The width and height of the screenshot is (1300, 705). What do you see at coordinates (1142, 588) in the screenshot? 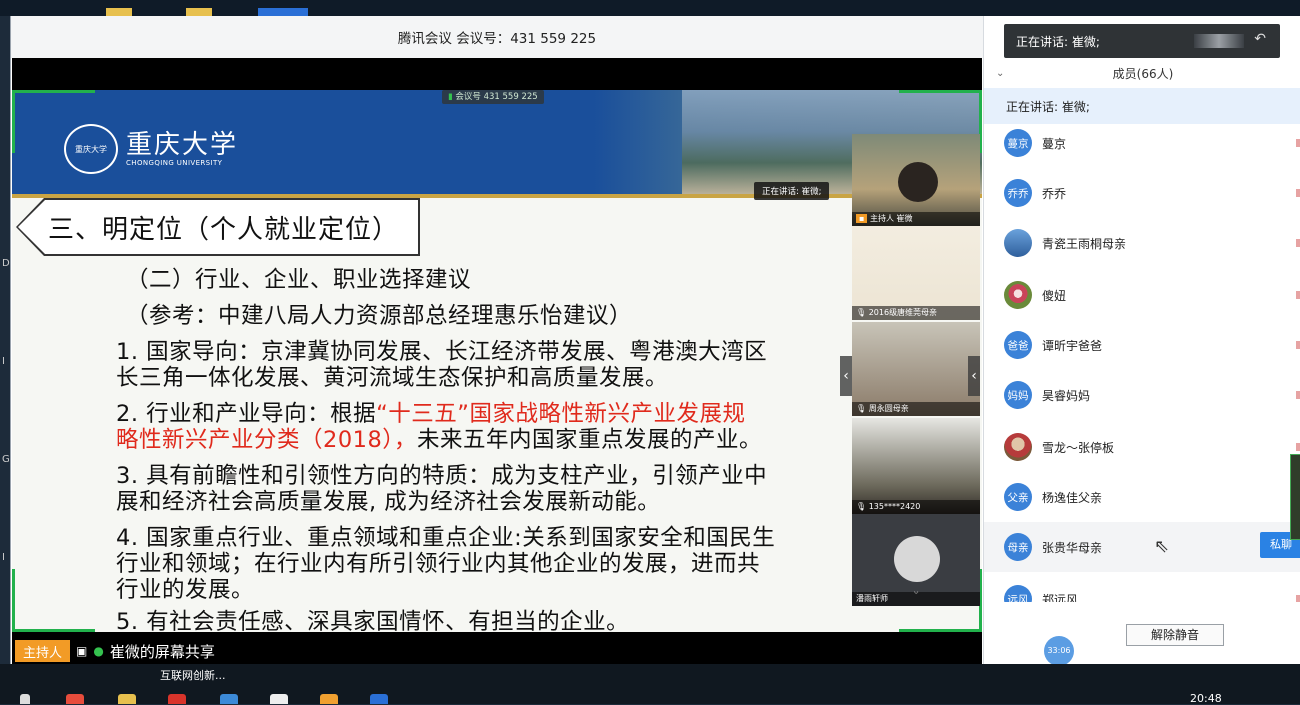
I see `list-item: 远风 郑远风` at bounding box center [1142, 588].